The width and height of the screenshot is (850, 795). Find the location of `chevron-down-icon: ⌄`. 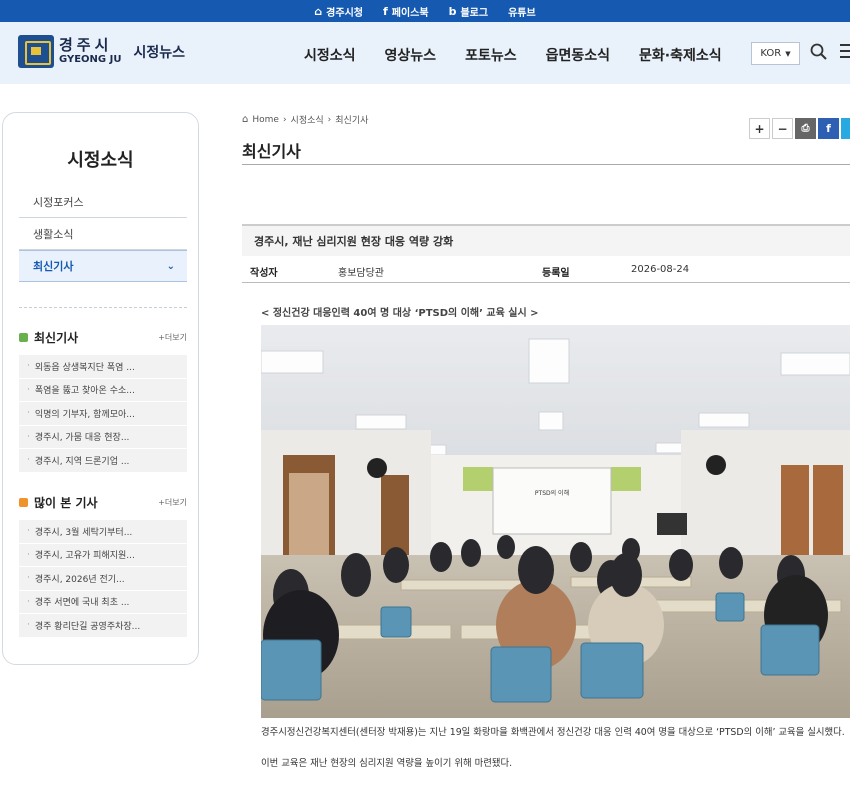

chevron-down-icon: ⌄ is located at coordinates (170, 266).